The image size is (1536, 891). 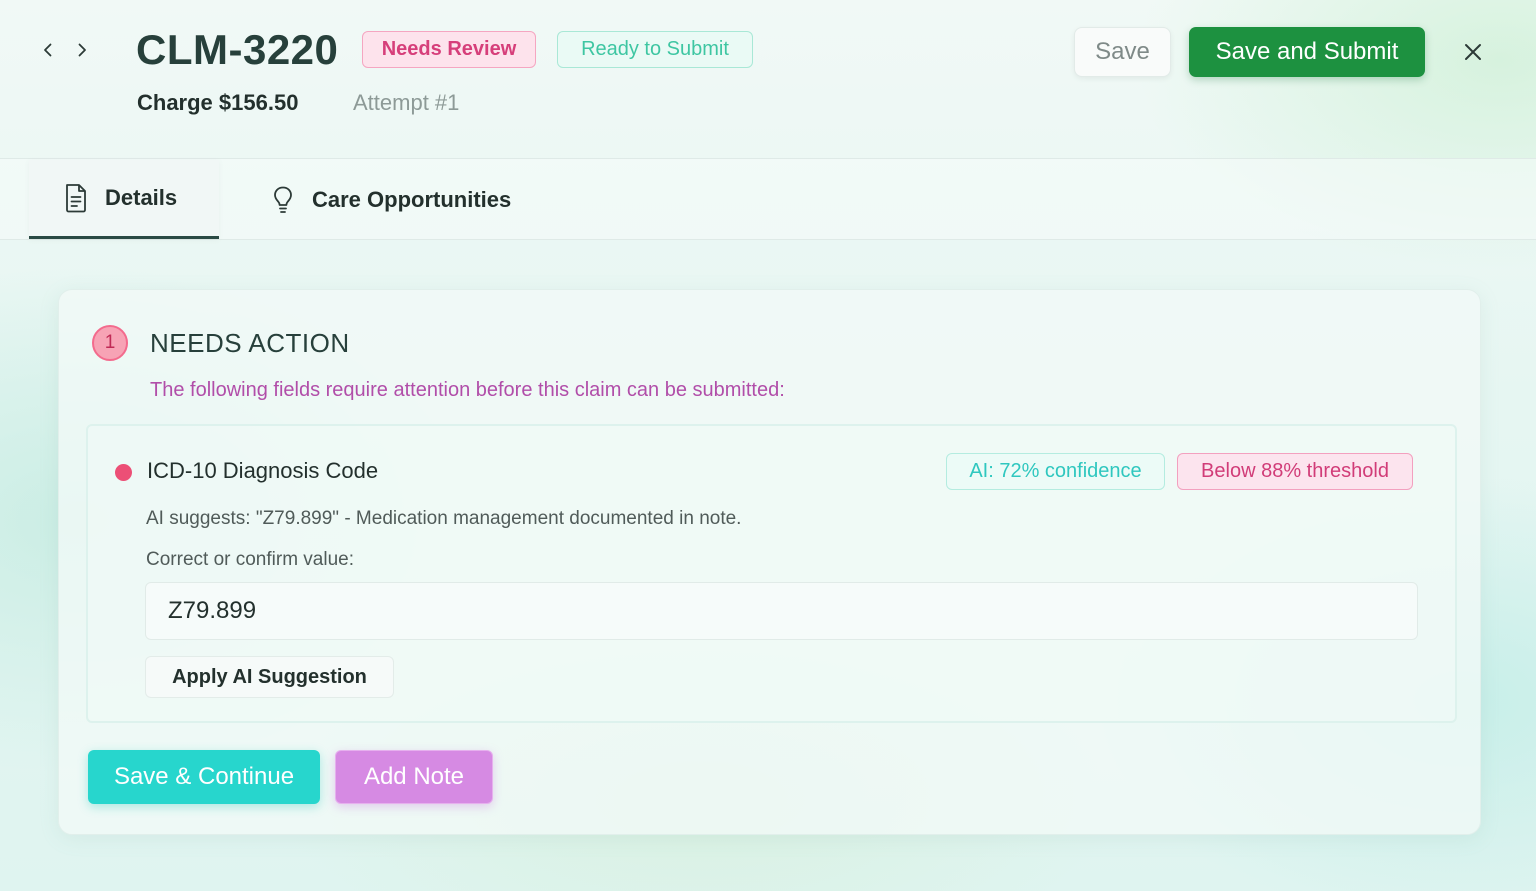 What do you see at coordinates (123, 472) in the screenshot?
I see `alert-dot-icon` at bounding box center [123, 472].